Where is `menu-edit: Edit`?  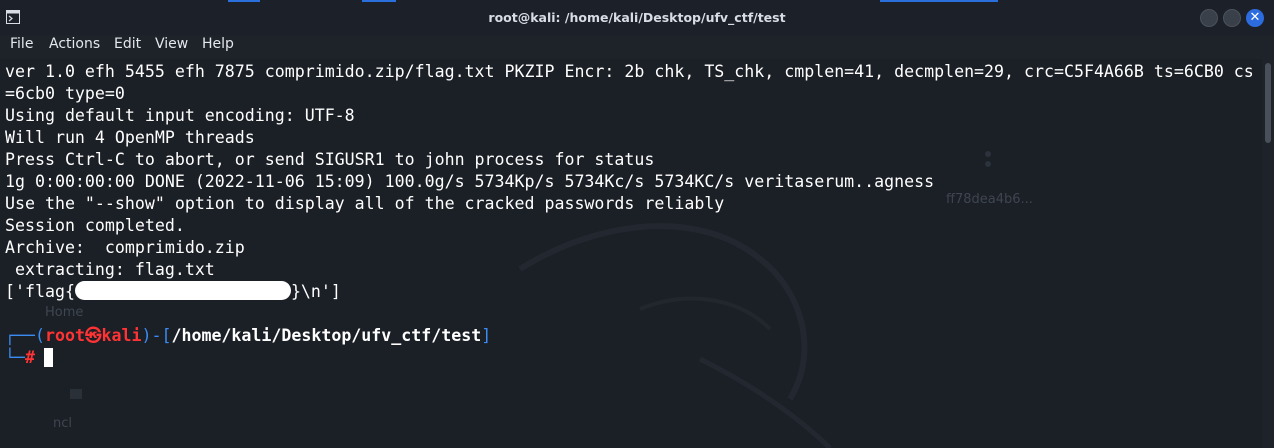 menu-edit: Edit is located at coordinates (127, 44).